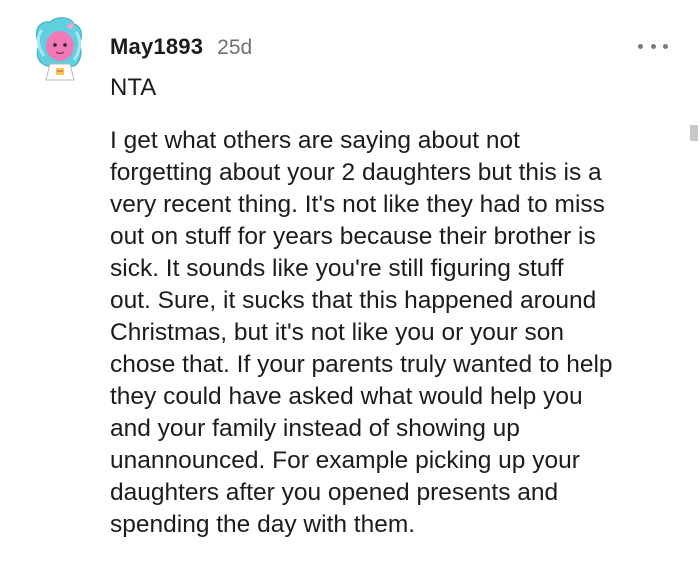  Describe the element at coordinates (694, 133) in the screenshot. I see `scrollbar-thumb` at that location.